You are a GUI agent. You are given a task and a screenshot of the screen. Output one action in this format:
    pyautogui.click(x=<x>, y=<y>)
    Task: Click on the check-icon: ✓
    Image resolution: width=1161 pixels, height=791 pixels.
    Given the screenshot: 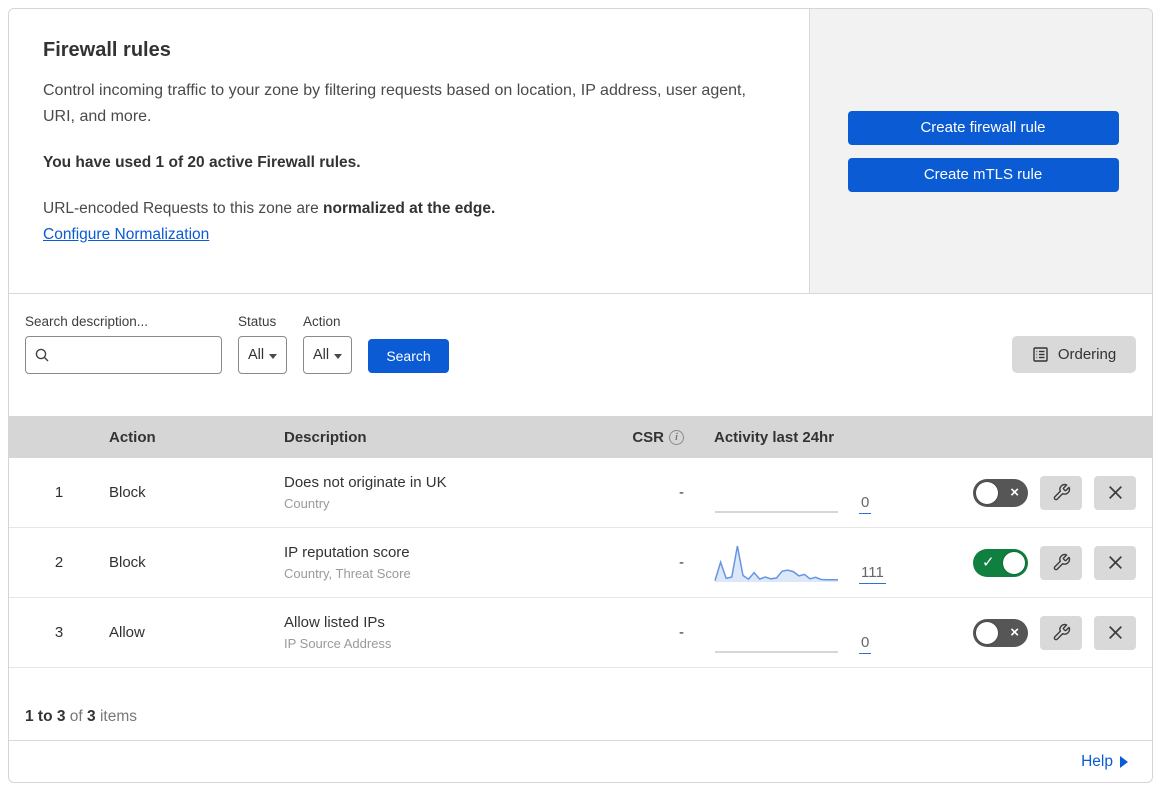 What is the action you would take?
    pyautogui.click(x=988, y=562)
    